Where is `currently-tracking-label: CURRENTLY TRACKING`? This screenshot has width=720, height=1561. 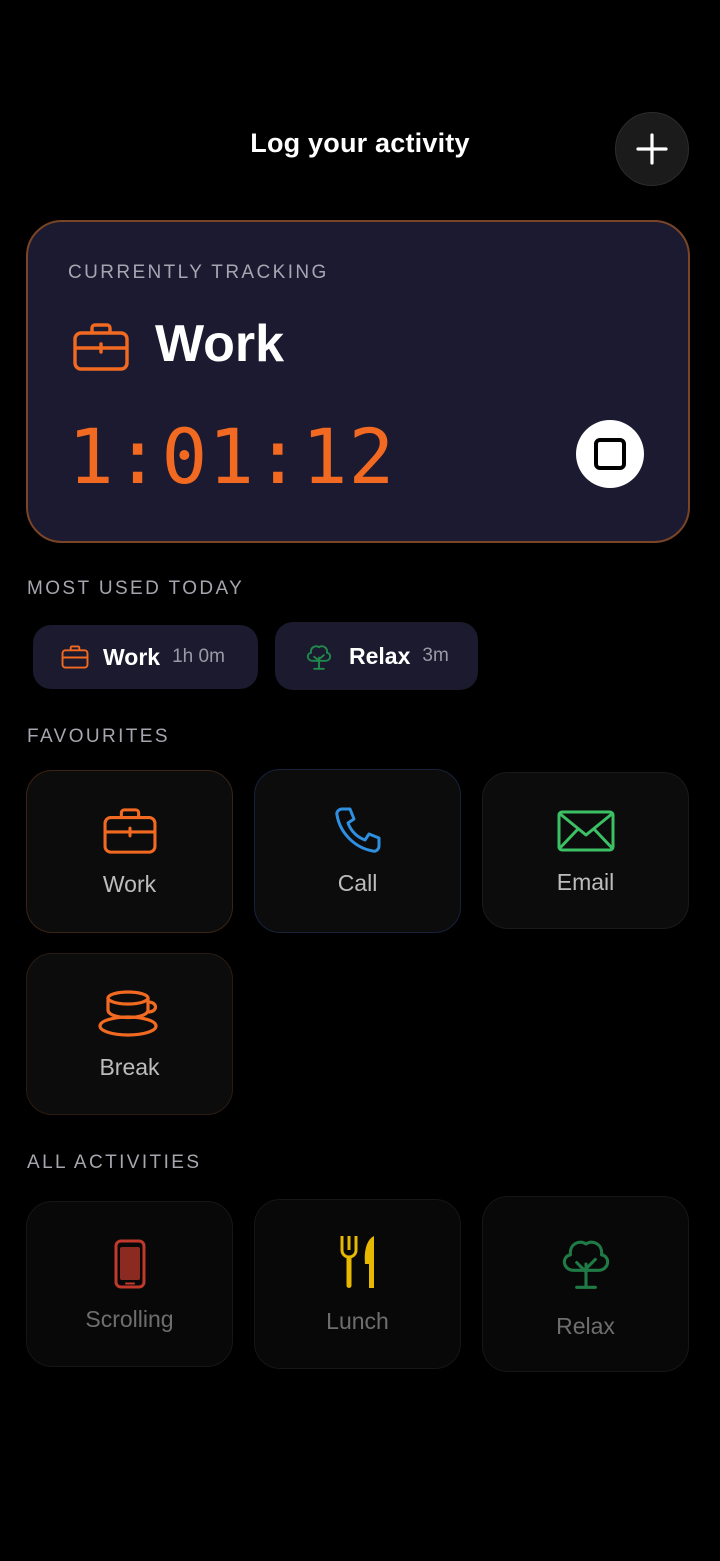 currently-tracking-label: CURRENTLY TRACKING is located at coordinates (198, 272).